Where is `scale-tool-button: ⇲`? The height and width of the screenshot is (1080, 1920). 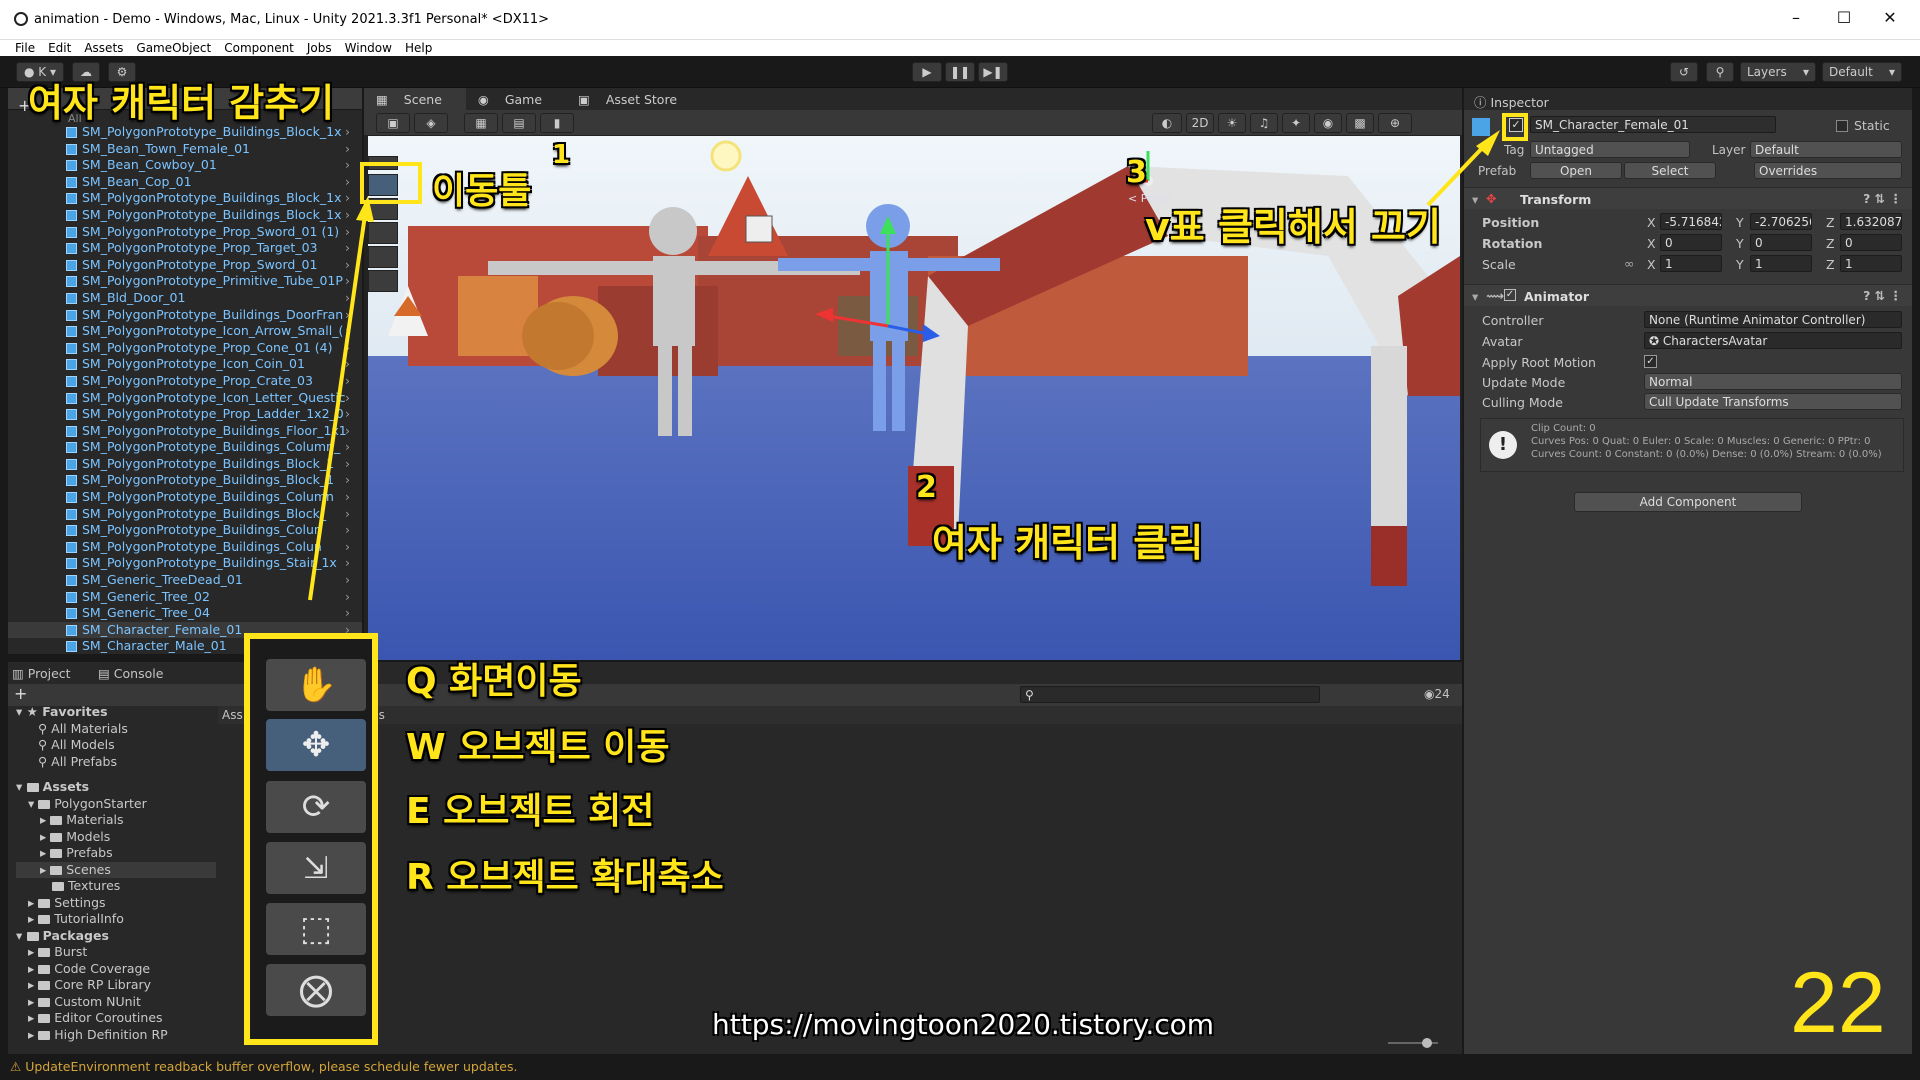
scale-tool-button: ⇲ is located at coordinates (316, 868).